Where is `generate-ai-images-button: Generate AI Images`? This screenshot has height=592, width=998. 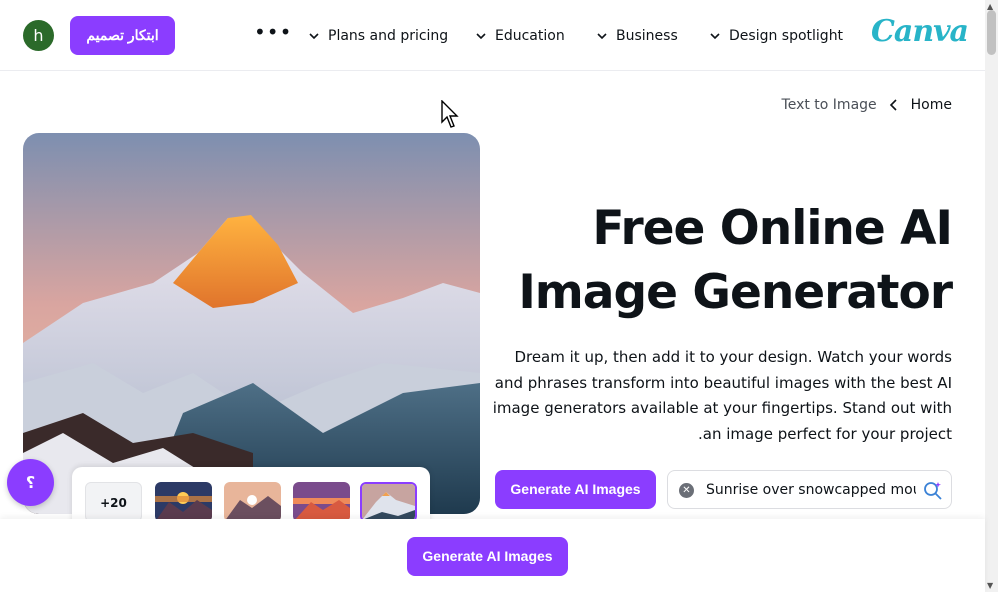 generate-ai-images-button: Generate AI Images is located at coordinates (575, 489).